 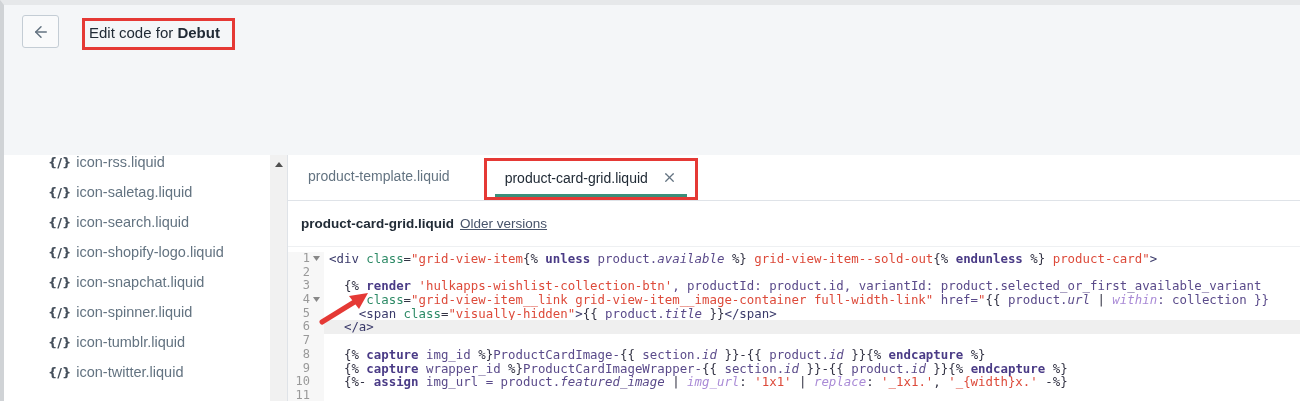 I want to click on scrollbar, so click(x=278, y=278).